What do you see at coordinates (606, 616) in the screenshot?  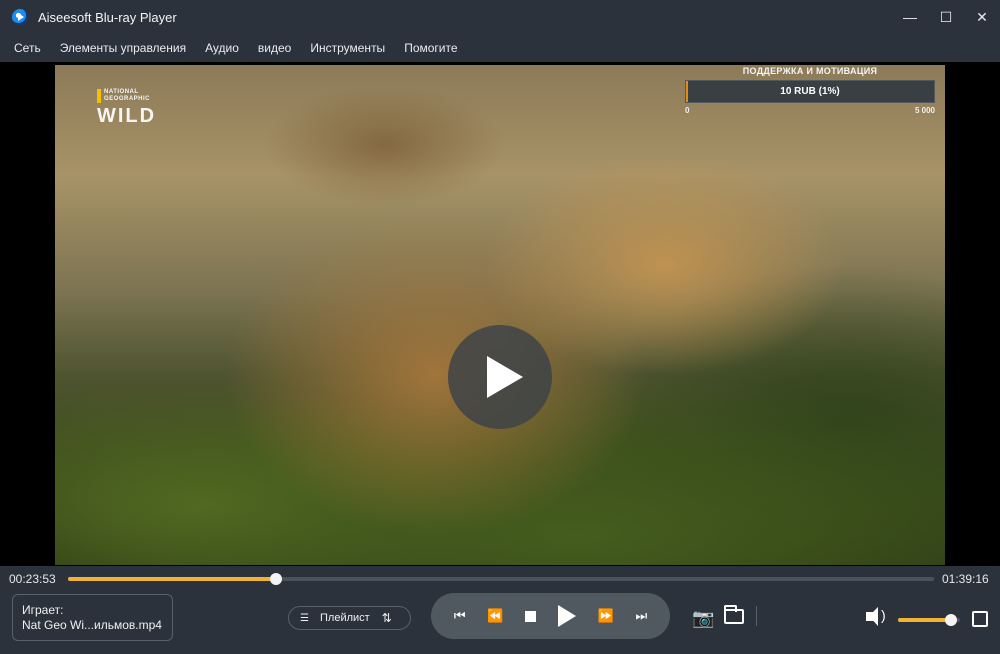 I see `fast-forward-button: ⏩` at bounding box center [606, 616].